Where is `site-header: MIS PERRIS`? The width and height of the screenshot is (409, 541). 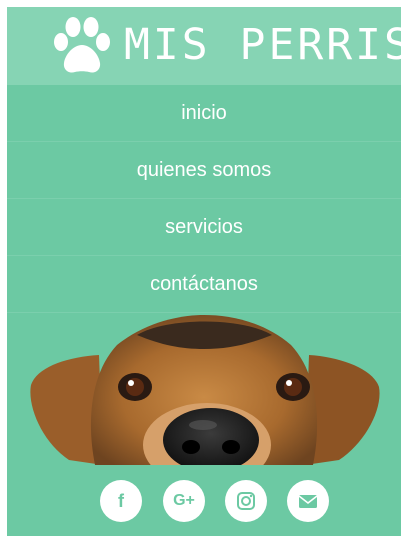 site-header: MIS PERRIS is located at coordinates (204, 46).